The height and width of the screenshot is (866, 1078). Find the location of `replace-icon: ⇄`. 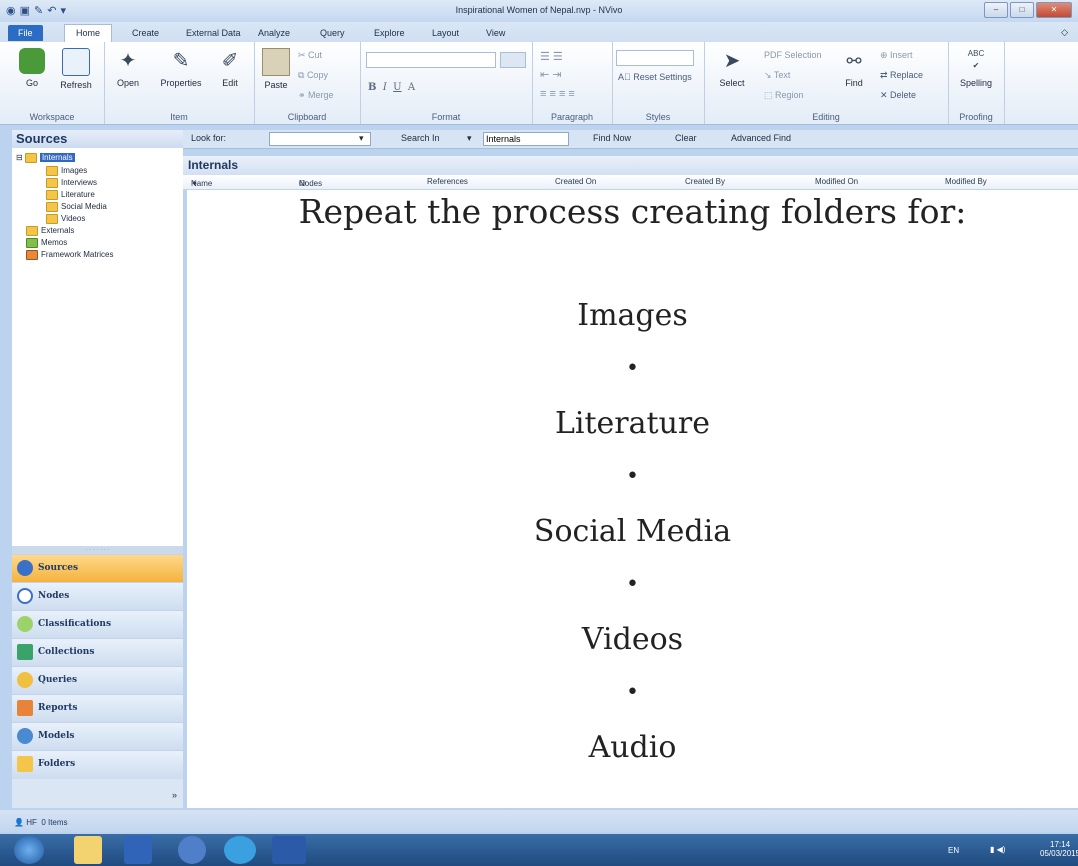

replace-icon: ⇄ is located at coordinates (885, 75).